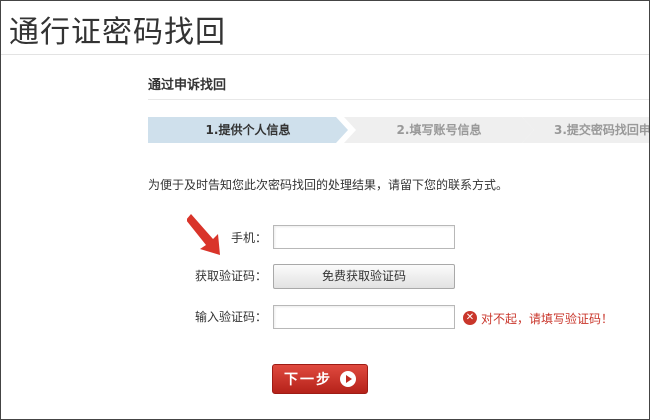 The height and width of the screenshot is (420, 650). What do you see at coordinates (470, 318) in the screenshot?
I see `error-x-icon: ✕` at bounding box center [470, 318].